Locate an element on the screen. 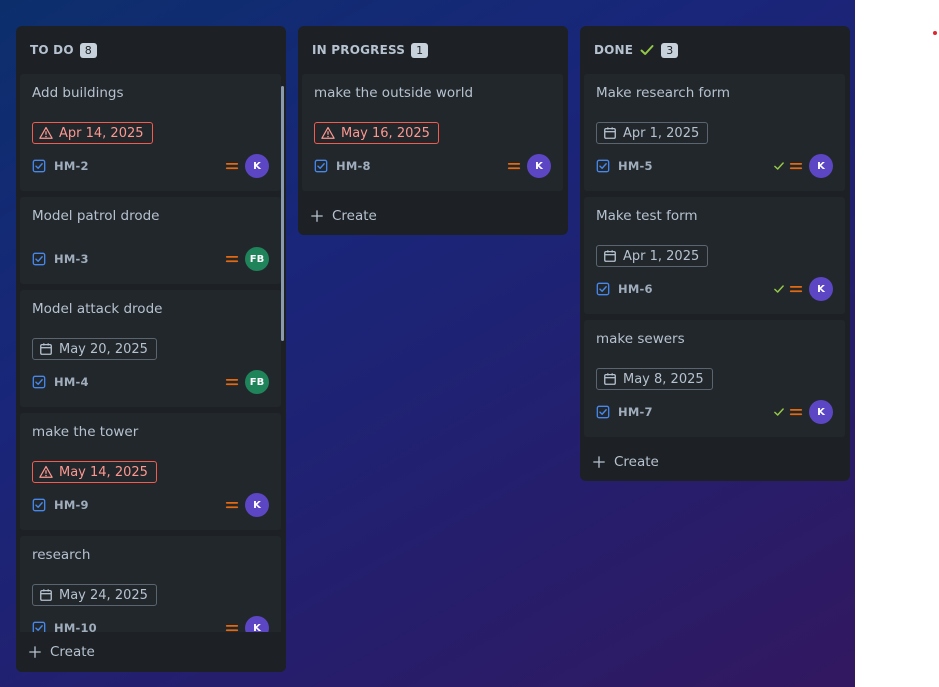  card-title: make the outside world is located at coordinates (394, 93).